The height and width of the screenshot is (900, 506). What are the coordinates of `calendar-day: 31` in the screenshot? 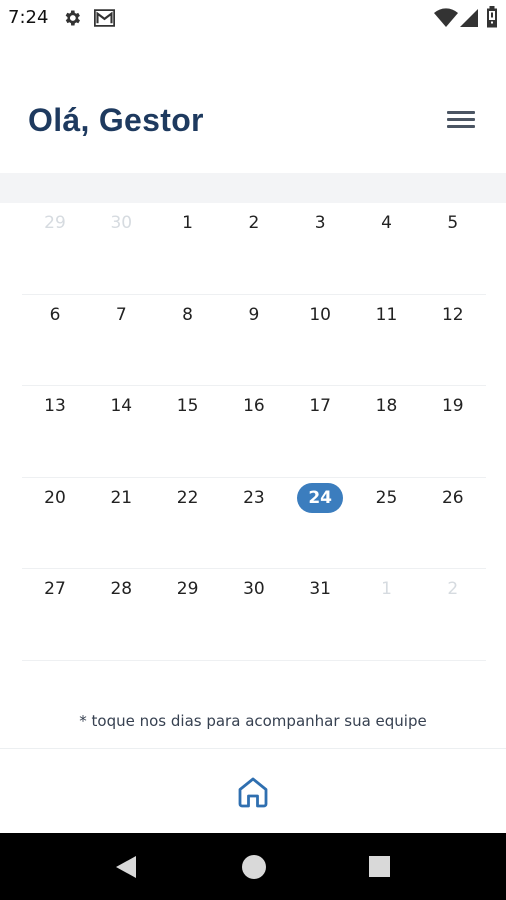 It's located at (320, 589).